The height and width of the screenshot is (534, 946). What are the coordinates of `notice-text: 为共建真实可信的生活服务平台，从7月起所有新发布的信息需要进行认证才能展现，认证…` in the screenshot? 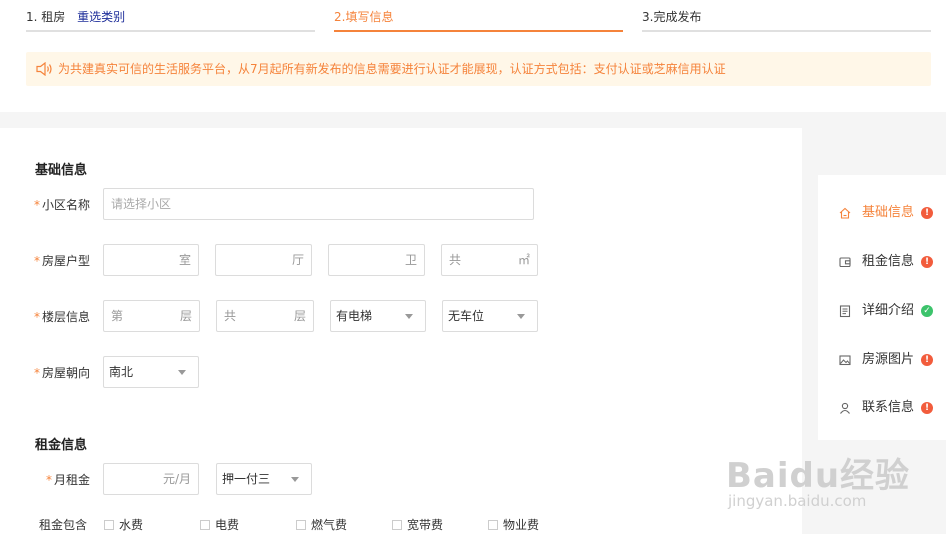 It's located at (392, 69).